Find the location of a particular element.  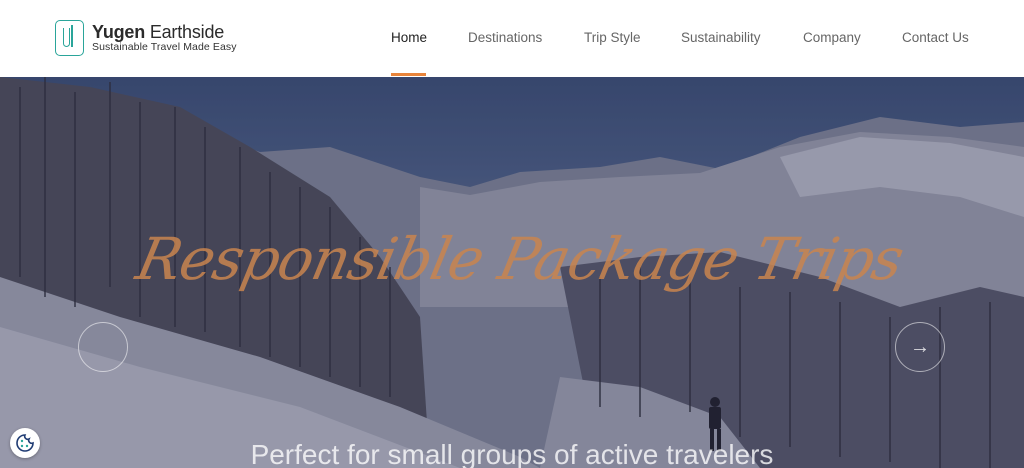

slider-prev-button is located at coordinates (103, 347).